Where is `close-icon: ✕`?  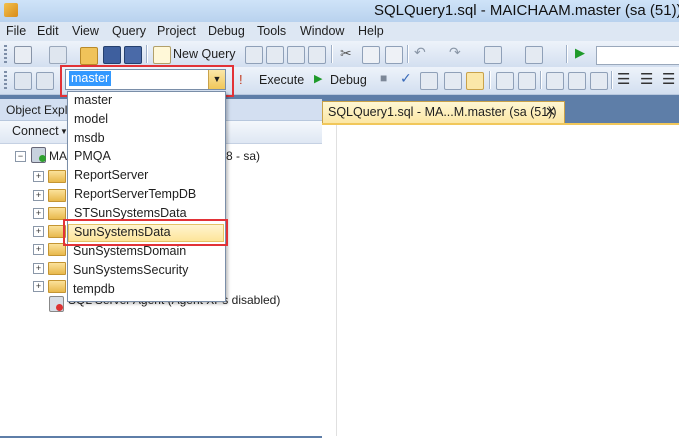 close-icon: ✕ is located at coordinates (550, 112).